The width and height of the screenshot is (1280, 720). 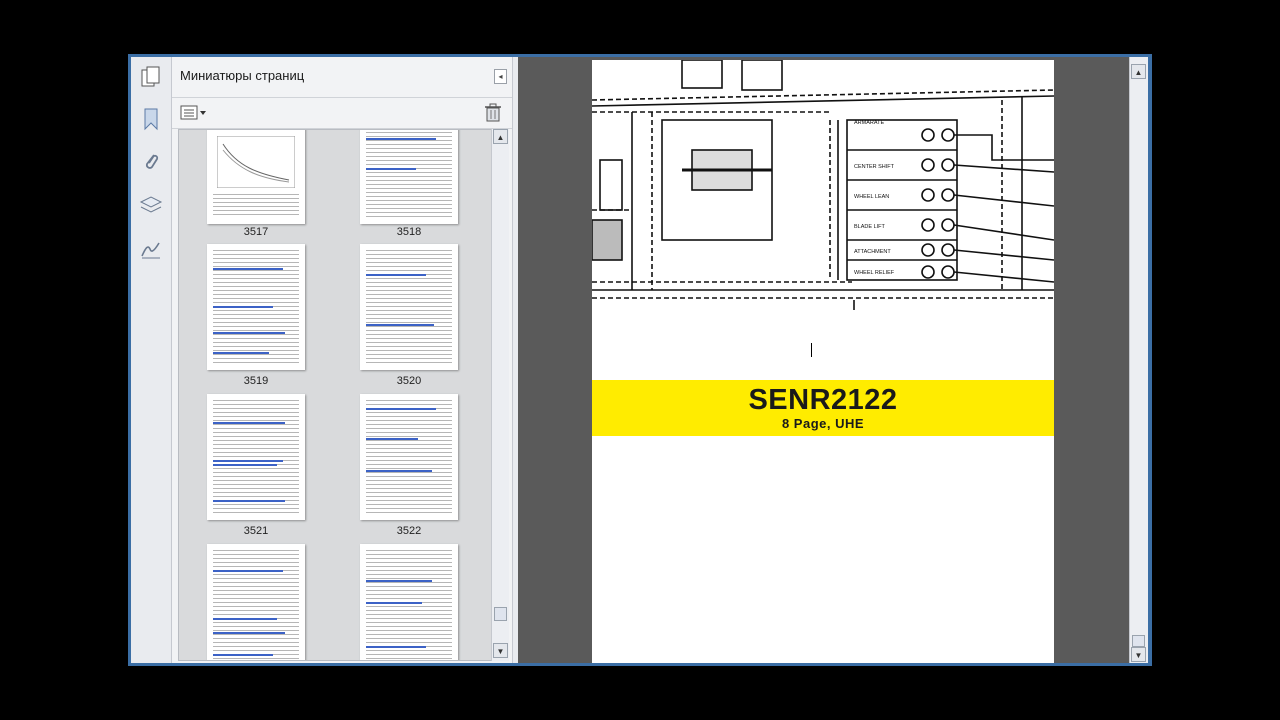 I want to click on delete-pages-button, so click(x=493, y=113).